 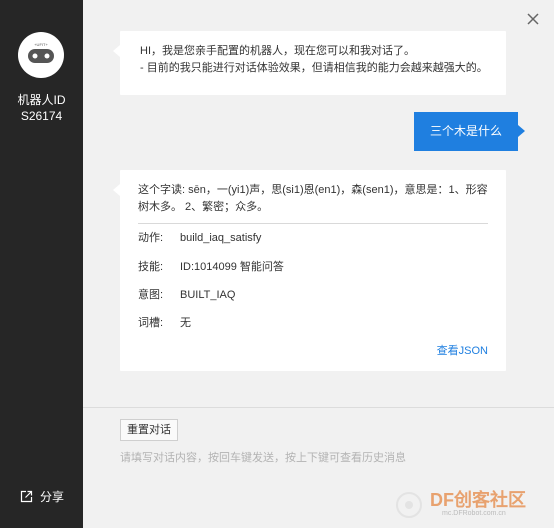 I want to click on detail-key: 意图:, so click(x=151, y=295).